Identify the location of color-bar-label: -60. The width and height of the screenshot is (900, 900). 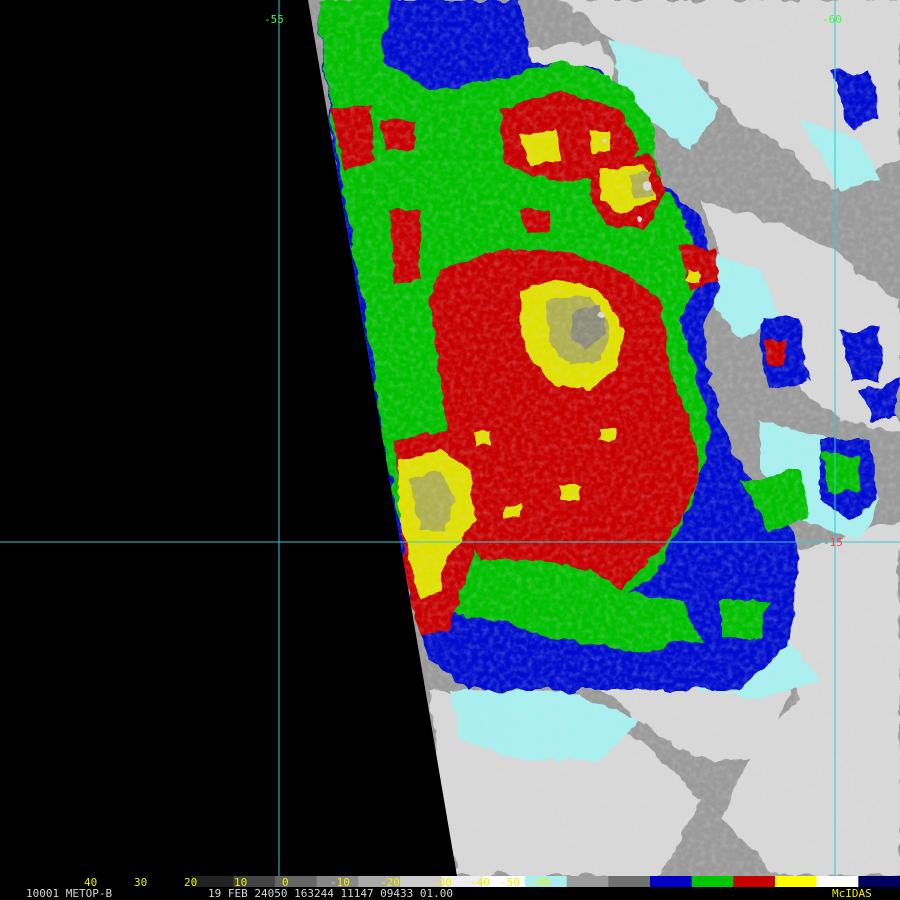
(540, 882).